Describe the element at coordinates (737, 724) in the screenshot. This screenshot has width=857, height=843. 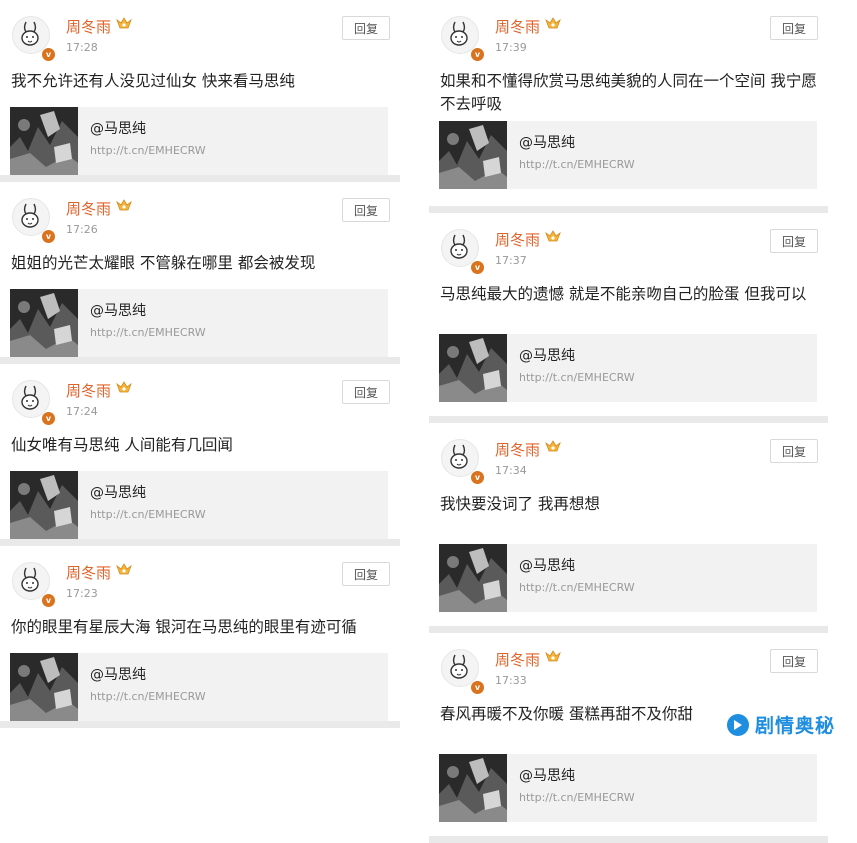
I see `watermark-logo-icon` at that location.